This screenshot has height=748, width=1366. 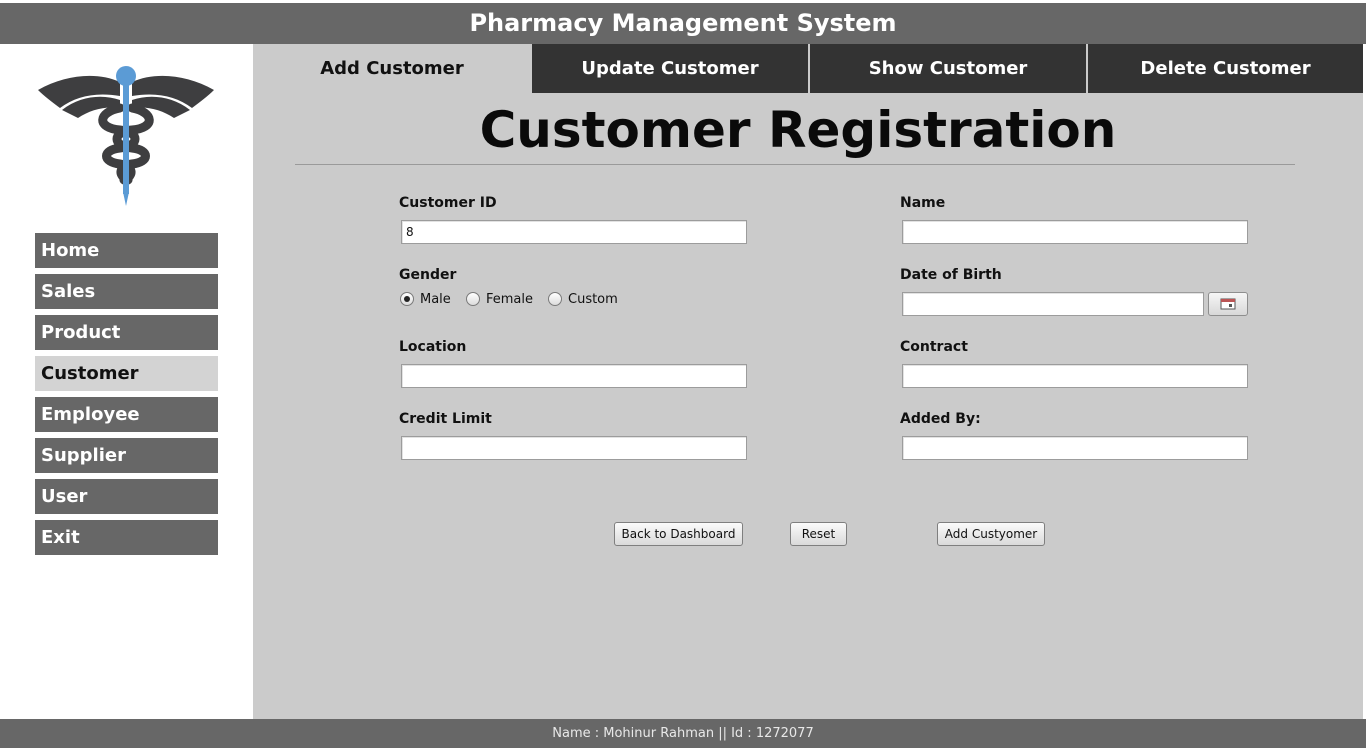 I want to click on gender-label: Gender, so click(x=428, y=275).